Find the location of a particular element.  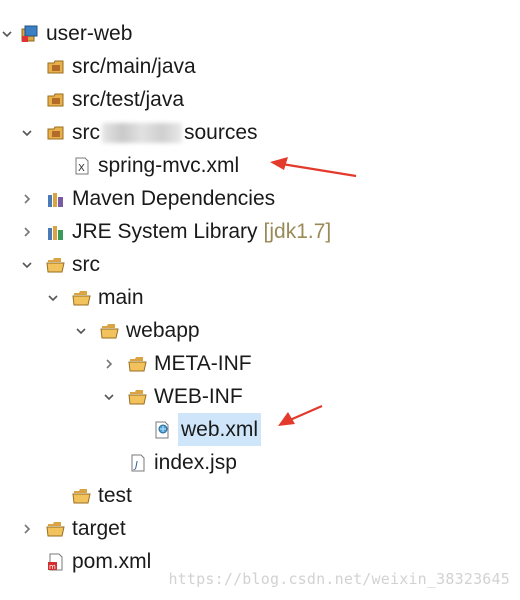

tree-label: META-INF is located at coordinates (203, 363).